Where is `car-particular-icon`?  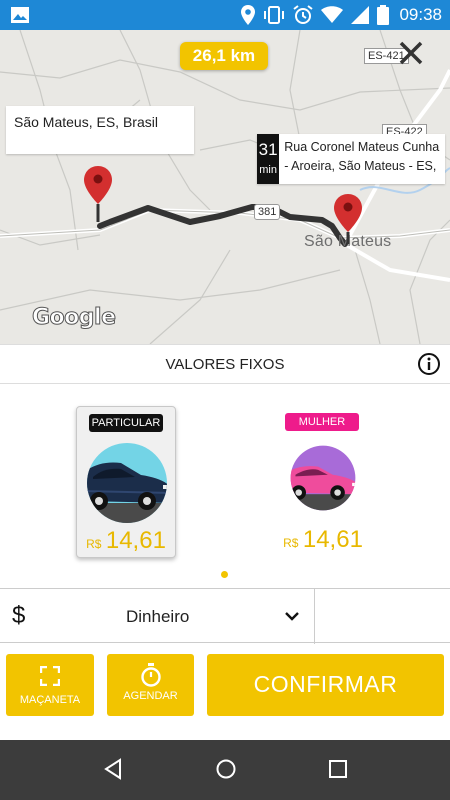
car-particular-icon is located at coordinates (127, 483).